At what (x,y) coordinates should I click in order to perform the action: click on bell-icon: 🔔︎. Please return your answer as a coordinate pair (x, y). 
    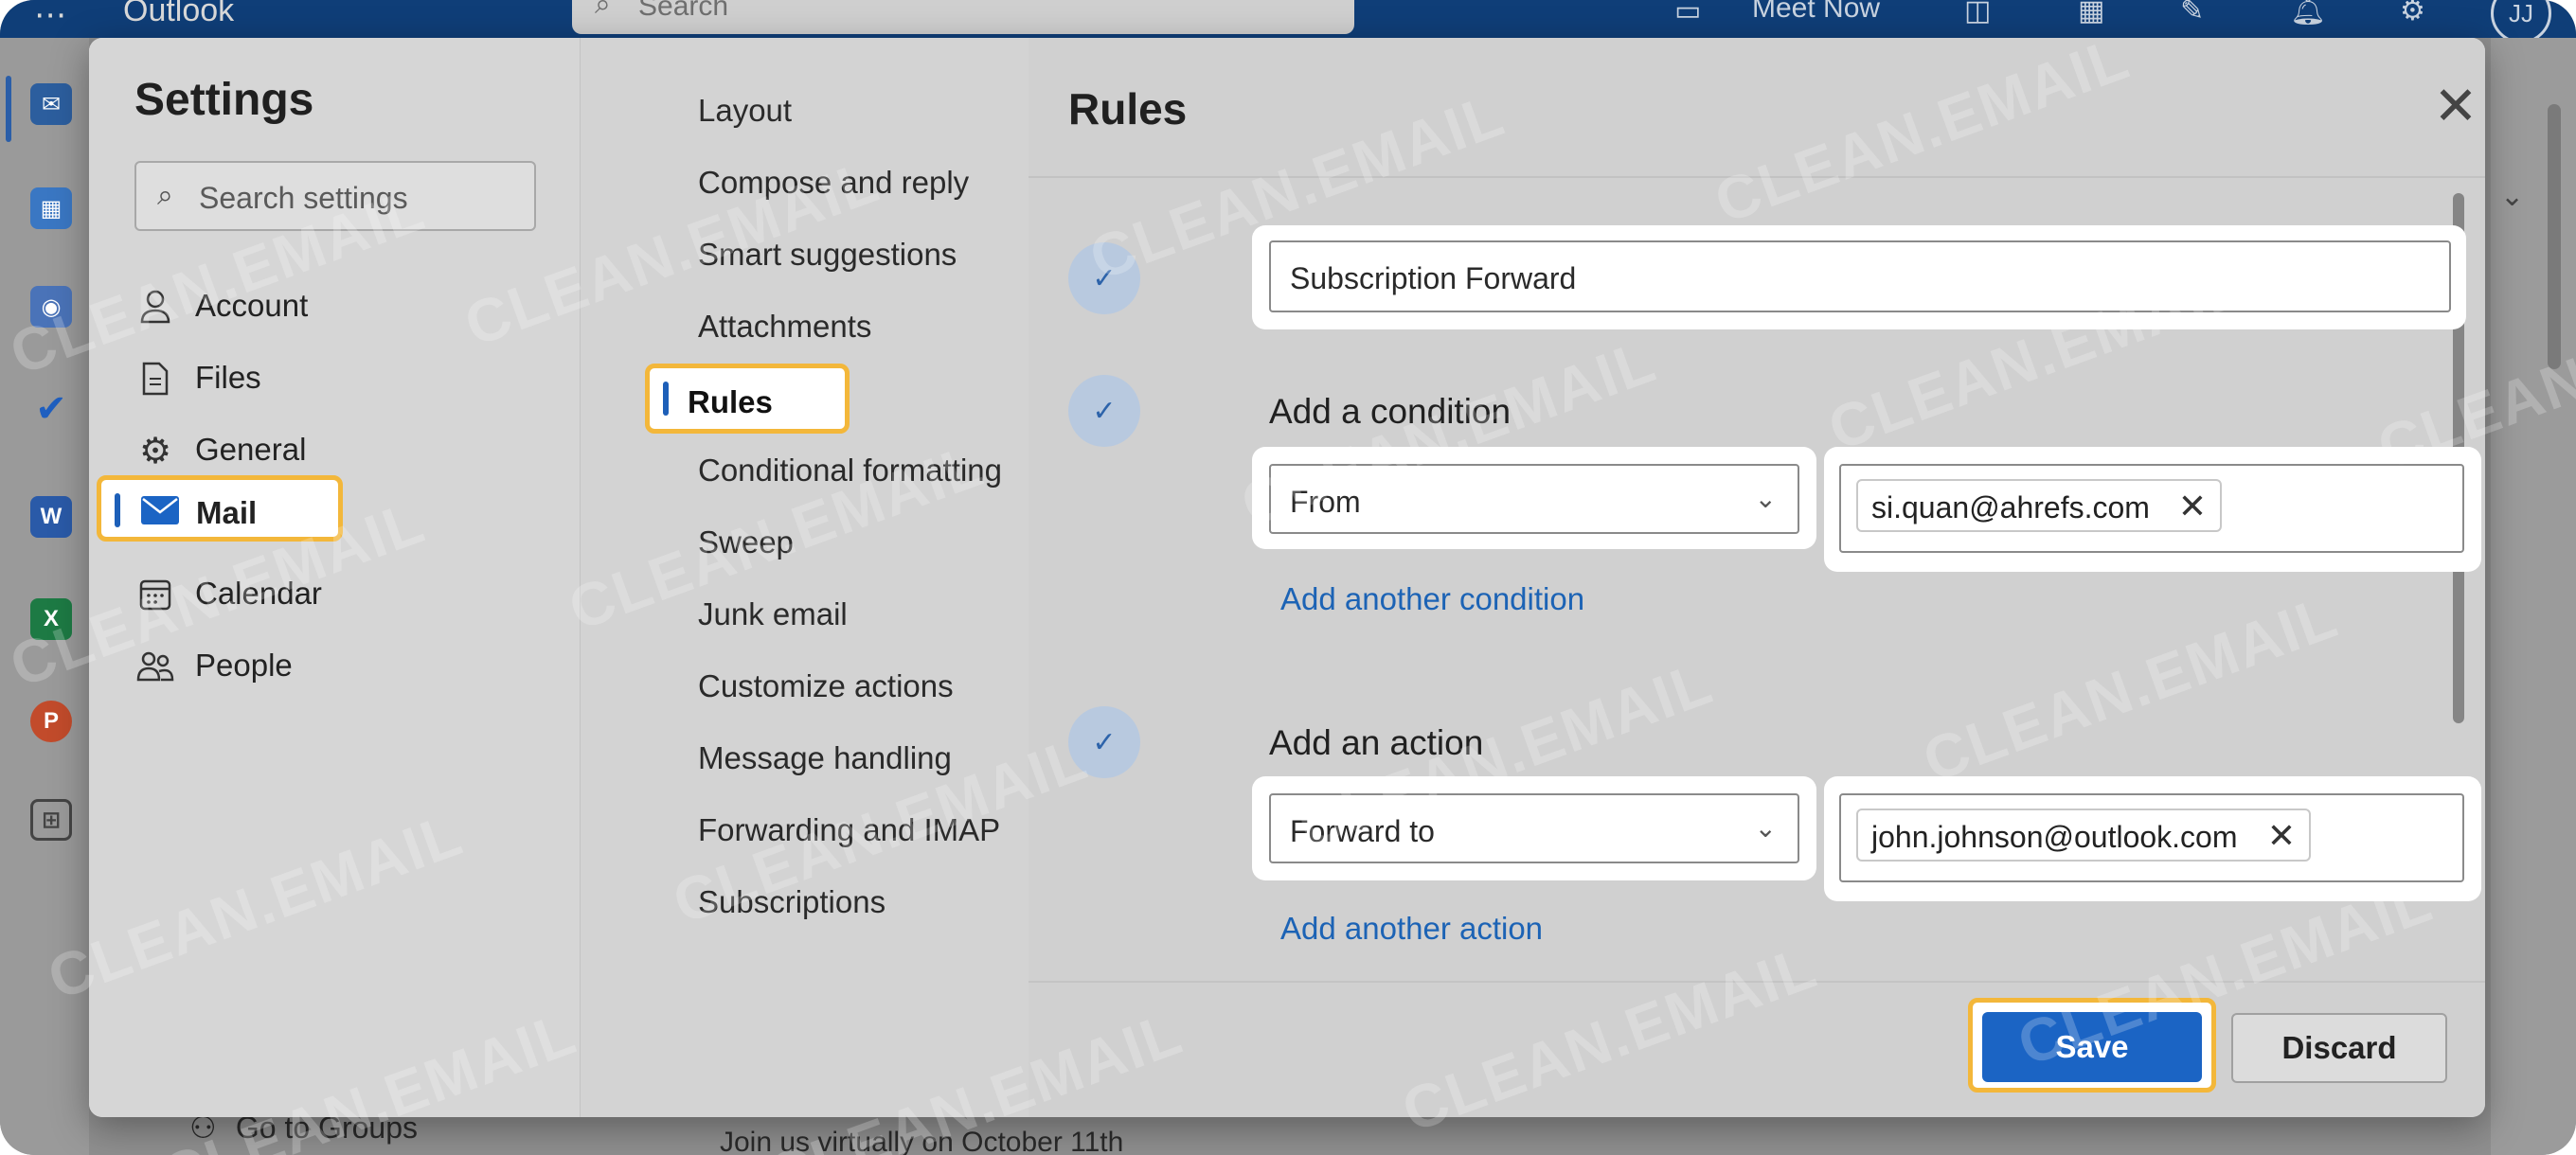
    Looking at the image, I should click on (2308, 13).